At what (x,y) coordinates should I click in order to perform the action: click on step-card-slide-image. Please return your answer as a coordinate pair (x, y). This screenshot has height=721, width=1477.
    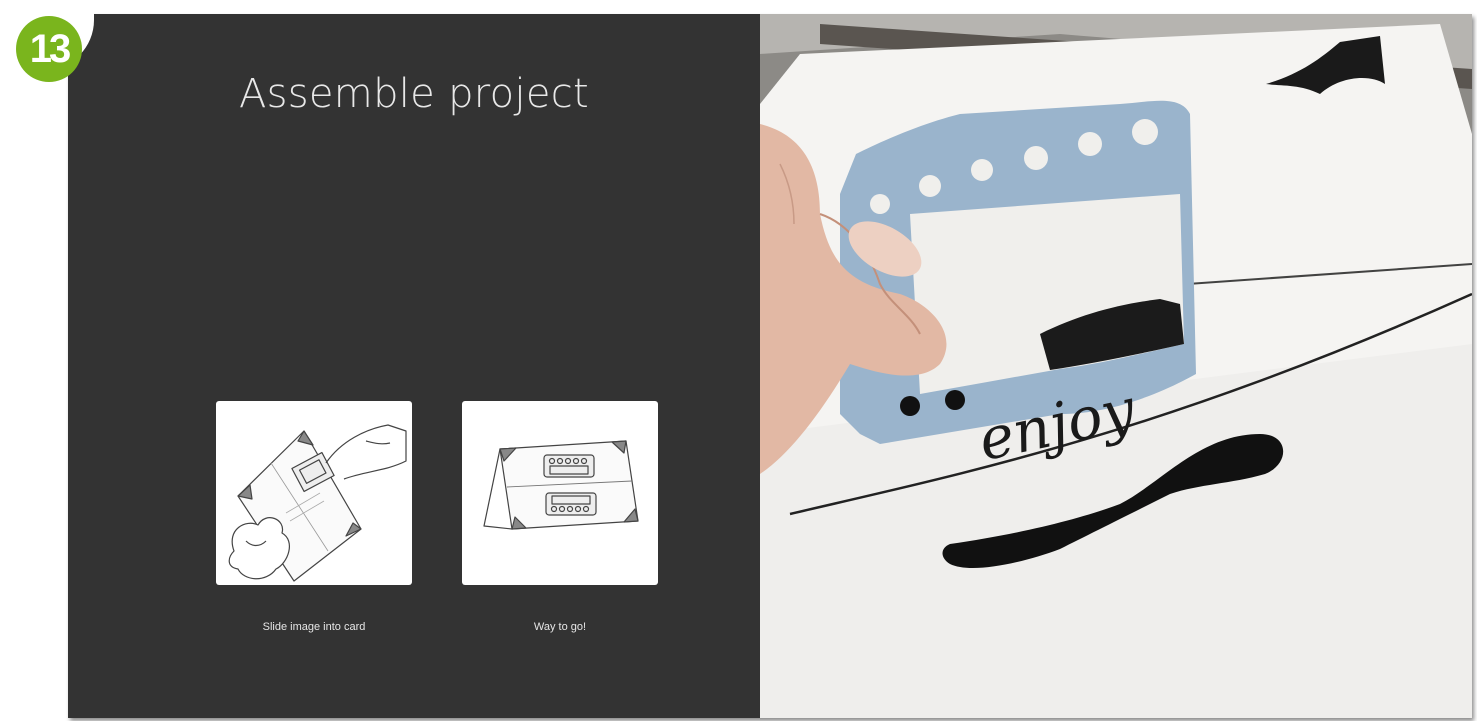
    Looking at the image, I should click on (314, 493).